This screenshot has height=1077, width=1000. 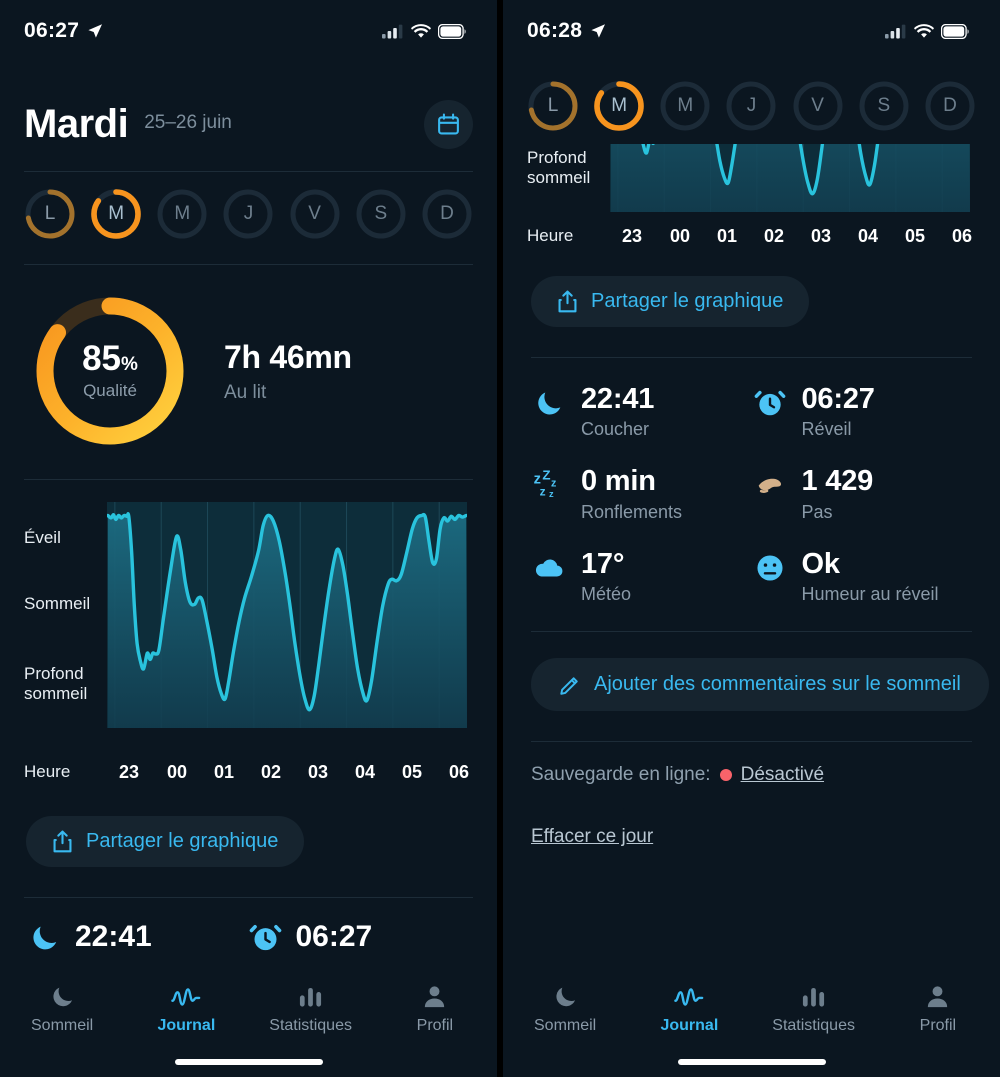 I want to click on cellular-signal-icon, so click(x=392, y=31).